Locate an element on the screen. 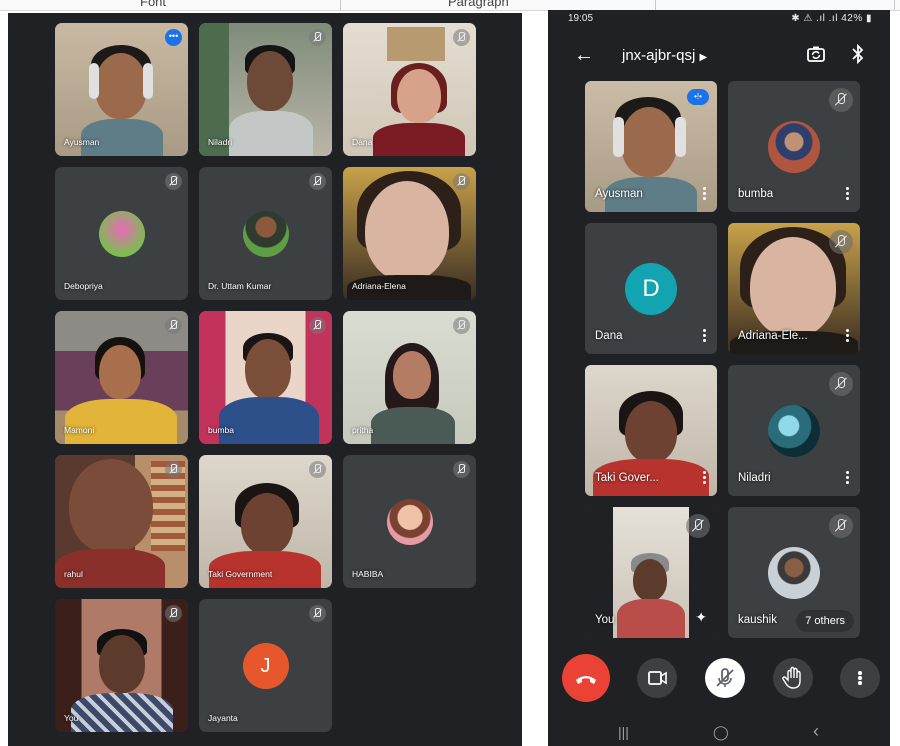 Image resolution: width=900 pixels, height=746 pixels. participant-name: rahul is located at coordinates (73, 574).